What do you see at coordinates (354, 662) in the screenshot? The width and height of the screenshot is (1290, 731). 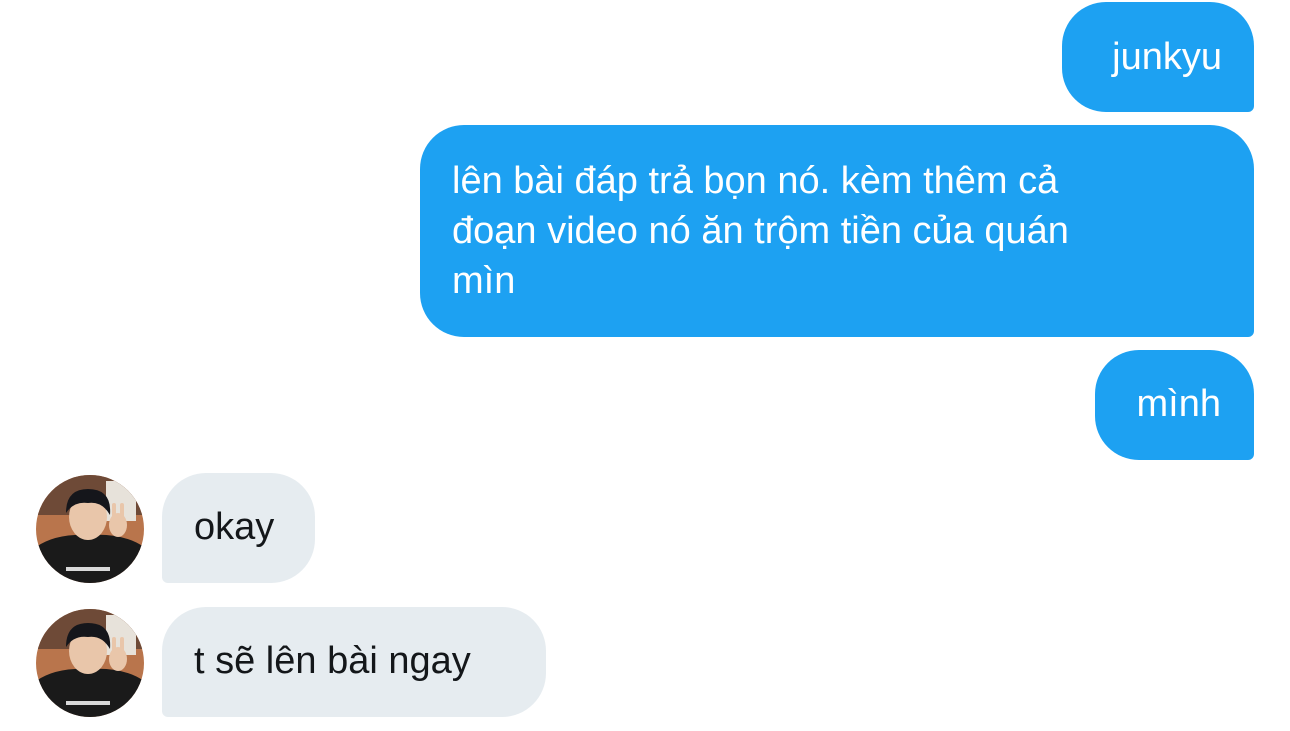 I see `received-message-bubble: t sẽ lên bài ngay` at bounding box center [354, 662].